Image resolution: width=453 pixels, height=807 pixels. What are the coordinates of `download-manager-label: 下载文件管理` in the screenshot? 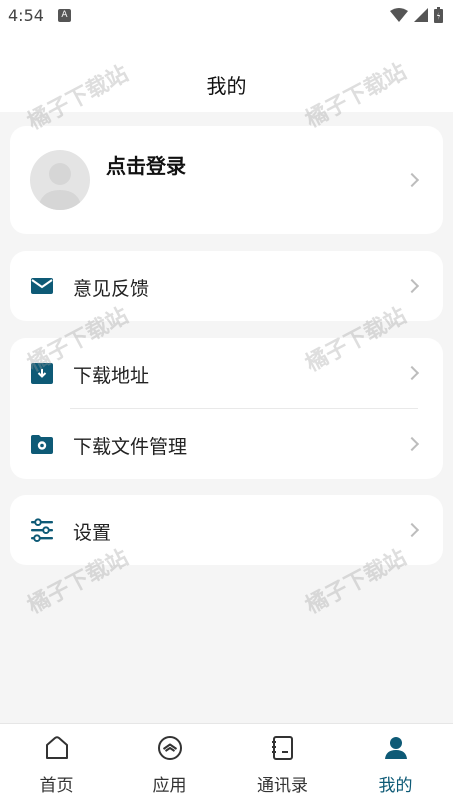 It's located at (130, 447).